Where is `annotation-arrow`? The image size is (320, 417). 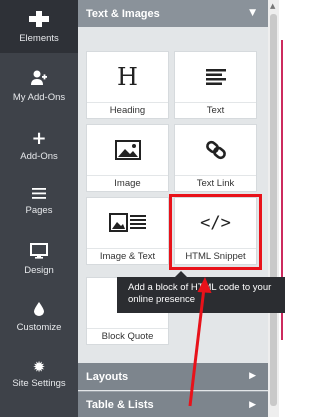 annotation-arrow is located at coordinates (200, 342).